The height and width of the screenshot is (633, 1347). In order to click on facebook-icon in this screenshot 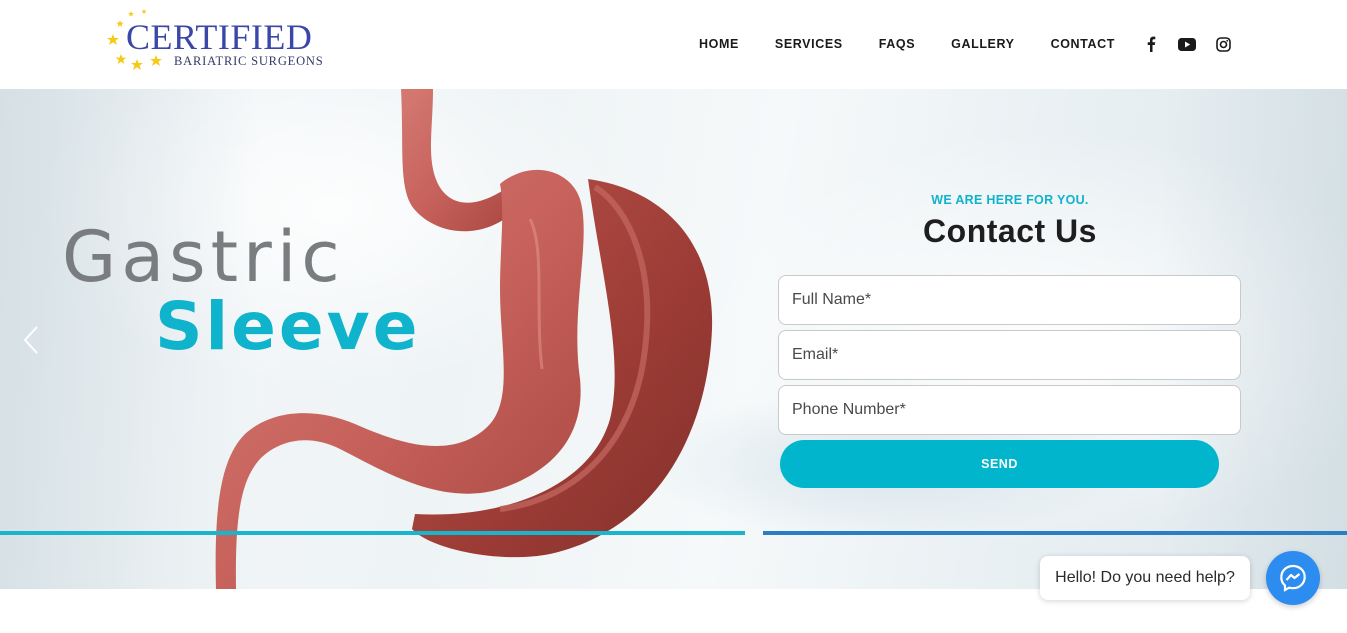, I will do `click(1151, 44)`.